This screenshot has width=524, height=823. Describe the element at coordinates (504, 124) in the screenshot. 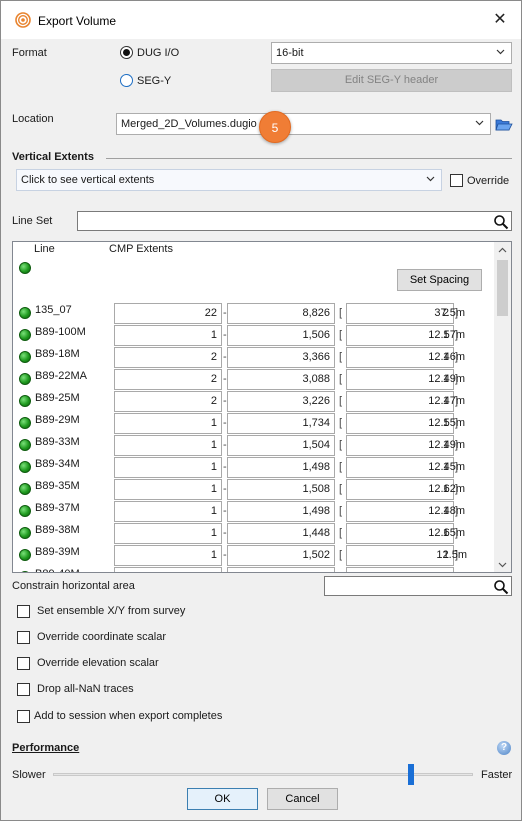

I see `open-folder-icon` at that location.